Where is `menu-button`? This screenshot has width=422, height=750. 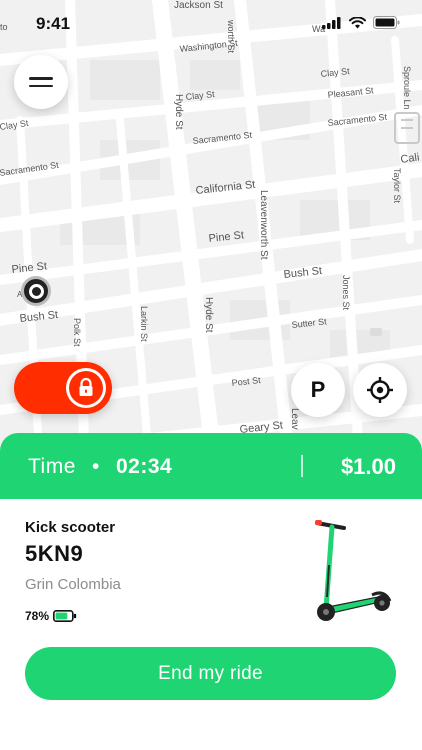 menu-button is located at coordinates (41, 82).